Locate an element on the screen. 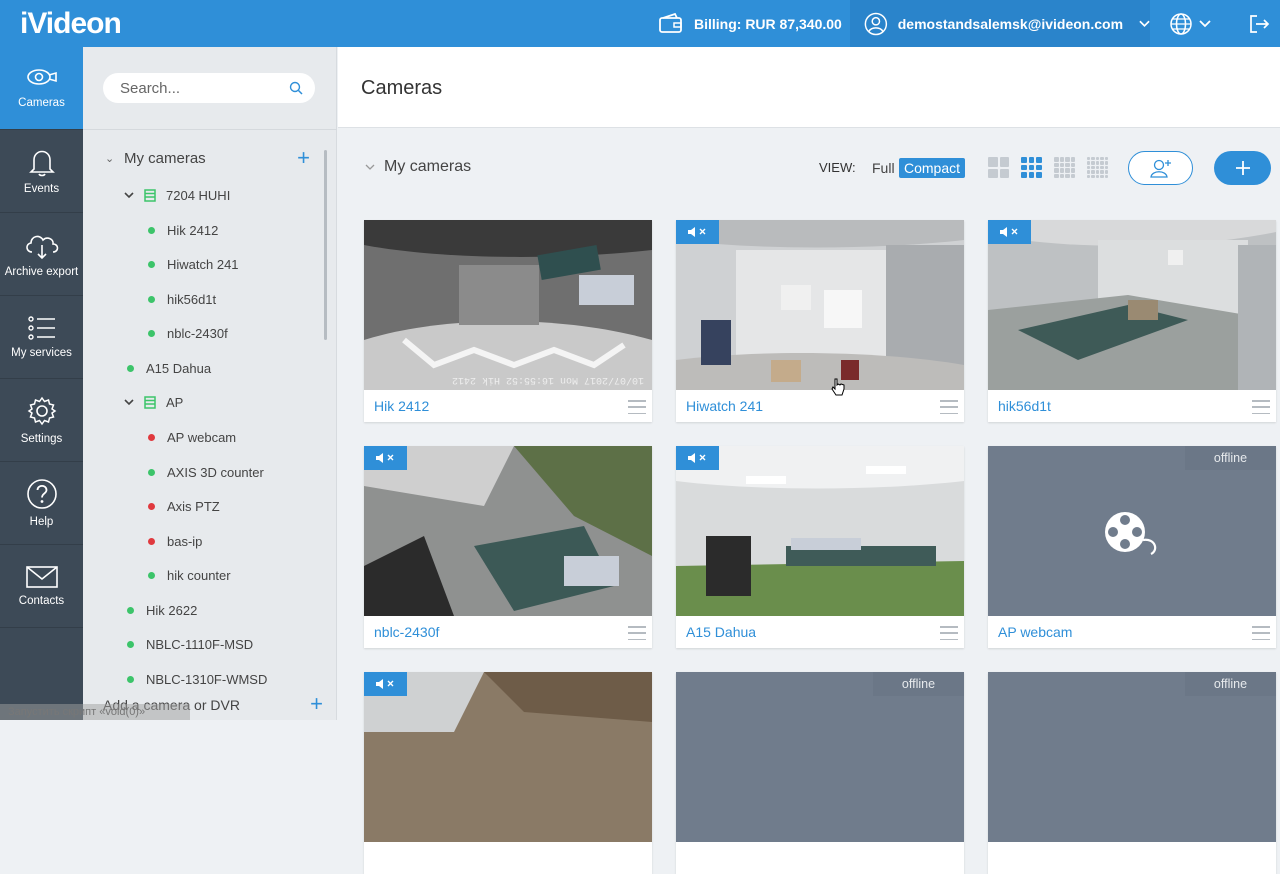 The image size is (1280, 874). view-full-toggle: Full is located at coordinates (883, 168).